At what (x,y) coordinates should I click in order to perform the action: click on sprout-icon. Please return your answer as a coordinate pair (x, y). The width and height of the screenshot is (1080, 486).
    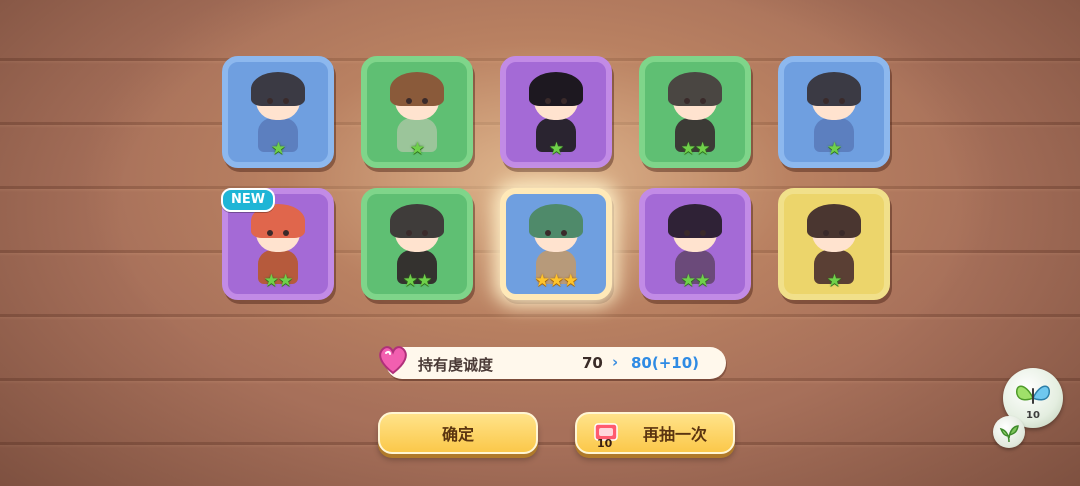
    Looking at the image, I should click on (1009, 434).